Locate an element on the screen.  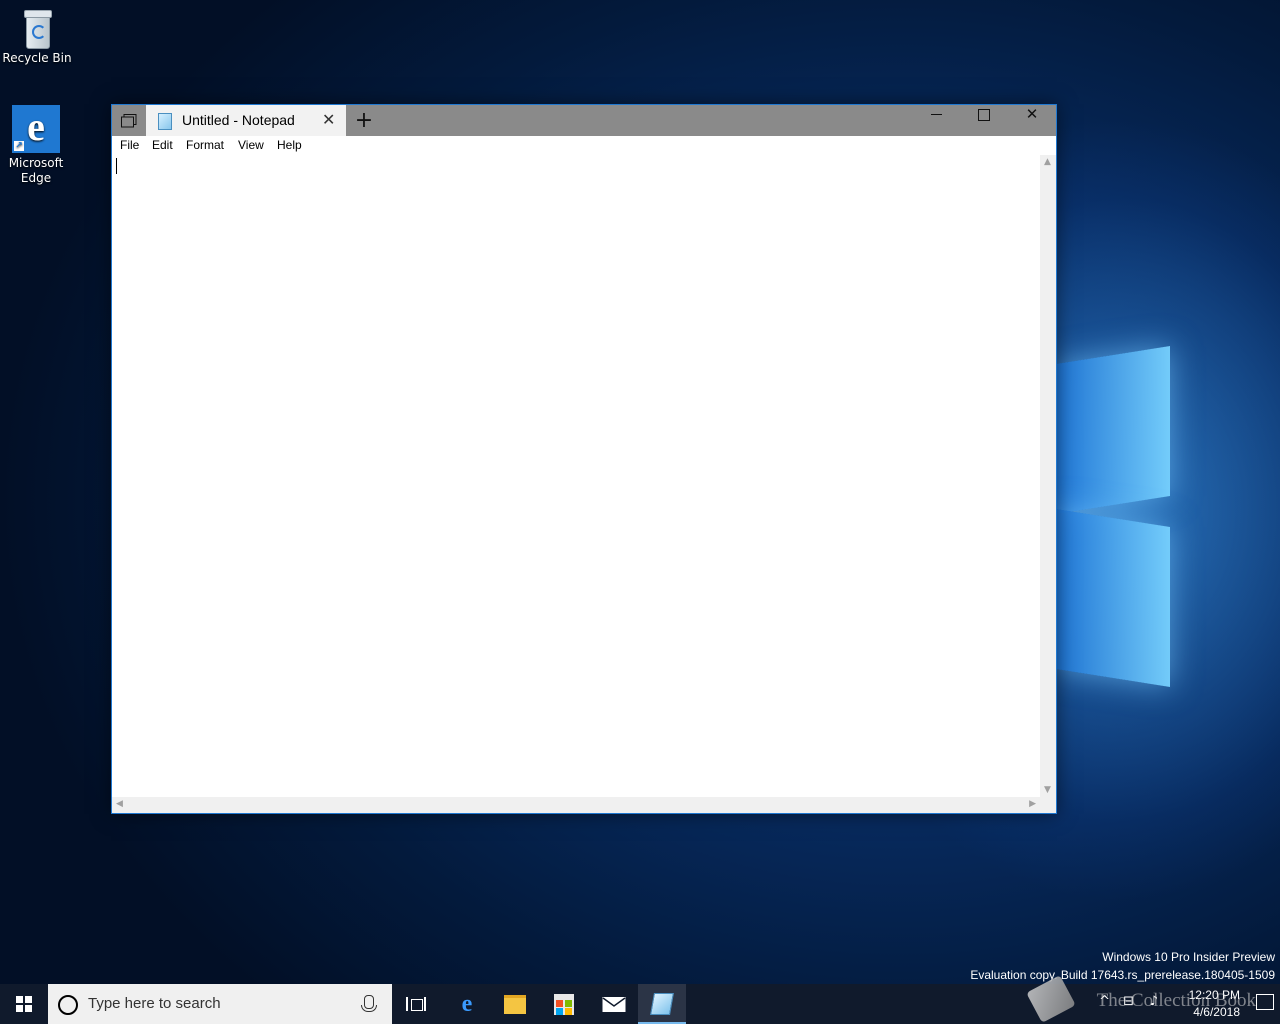
text-caret is located at coordinates (116, 166).